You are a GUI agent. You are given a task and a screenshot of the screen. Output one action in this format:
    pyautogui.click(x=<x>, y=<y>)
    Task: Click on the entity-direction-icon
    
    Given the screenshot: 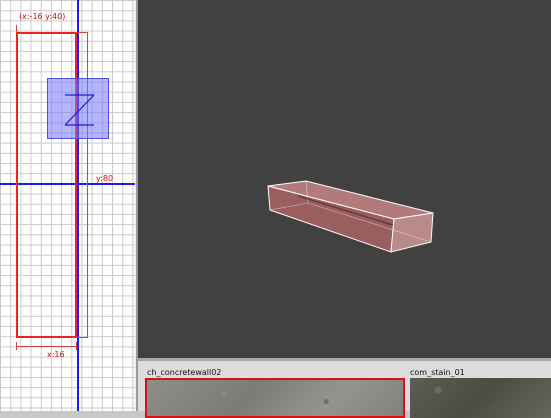 What is the action you would take?
    pyautogui.click(x=79, y=110)
    